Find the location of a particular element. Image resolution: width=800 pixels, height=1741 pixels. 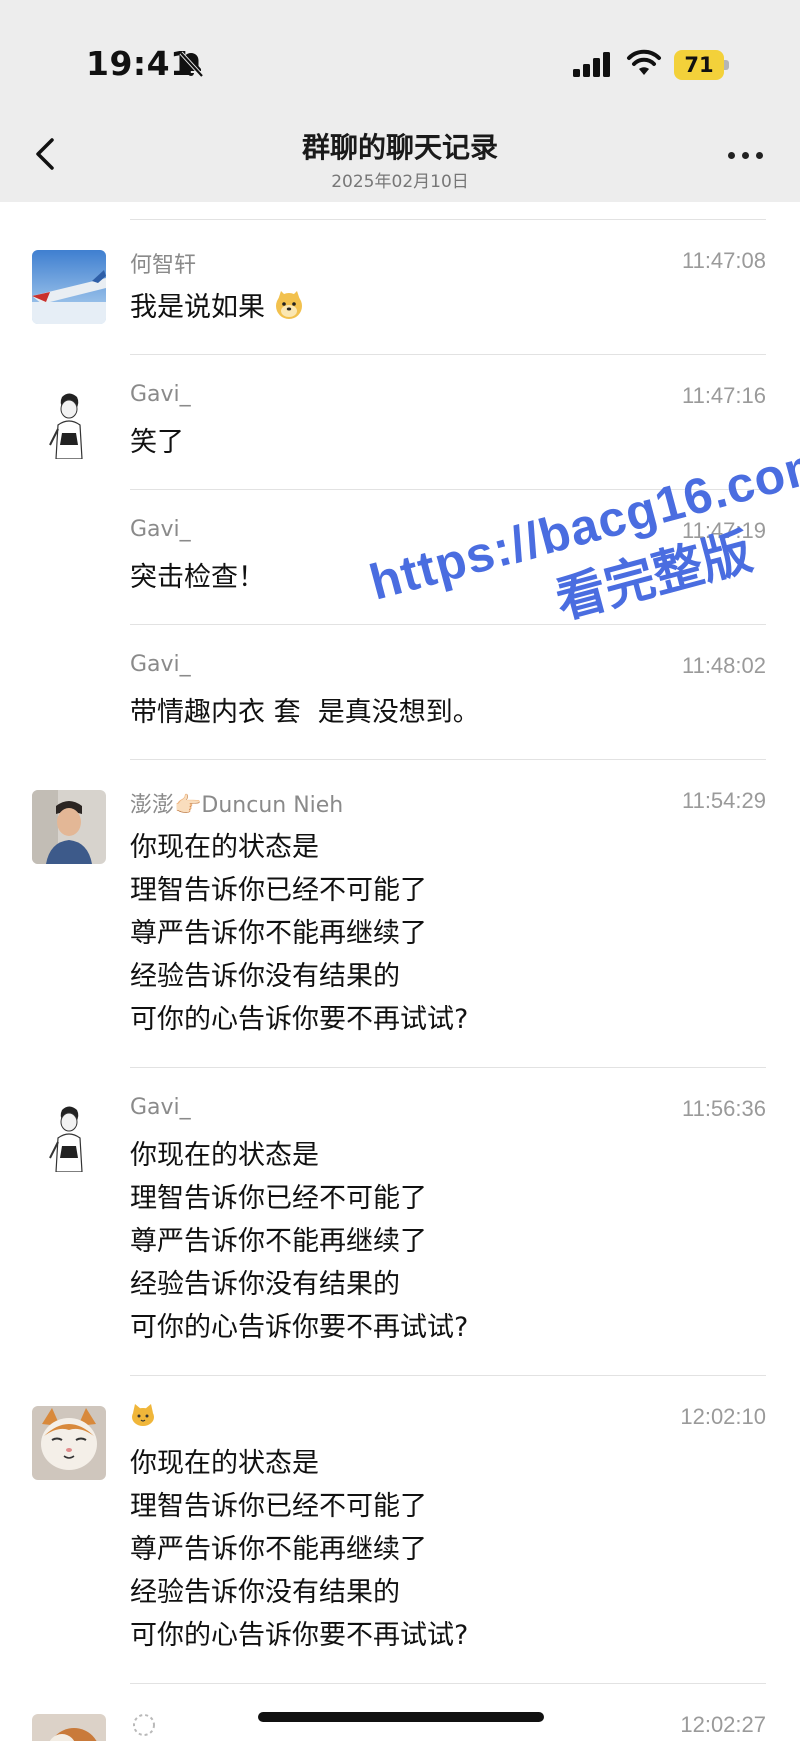

message-time: 11:47:19 is located at coordinates (723, 530).